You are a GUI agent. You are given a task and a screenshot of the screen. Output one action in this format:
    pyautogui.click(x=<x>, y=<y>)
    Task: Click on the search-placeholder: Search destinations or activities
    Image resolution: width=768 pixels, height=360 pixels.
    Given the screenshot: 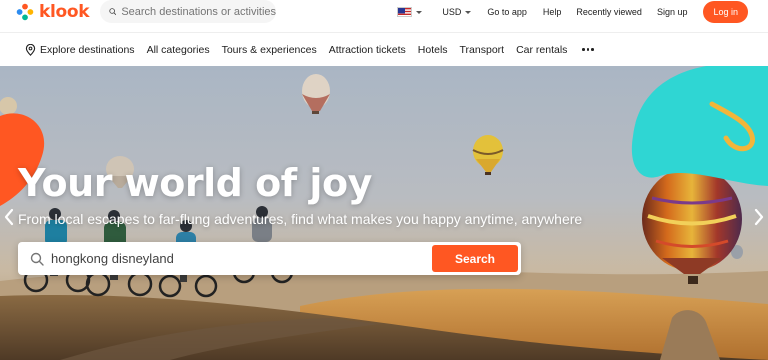 What is the action you would take?
    pyautogui.click(x=198, y=11)
    